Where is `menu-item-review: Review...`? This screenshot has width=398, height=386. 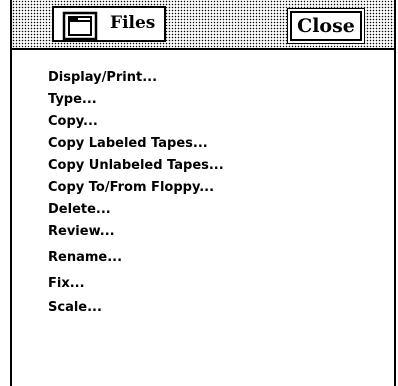
menu-item-review: Review... is located at coordinates (81, 231).